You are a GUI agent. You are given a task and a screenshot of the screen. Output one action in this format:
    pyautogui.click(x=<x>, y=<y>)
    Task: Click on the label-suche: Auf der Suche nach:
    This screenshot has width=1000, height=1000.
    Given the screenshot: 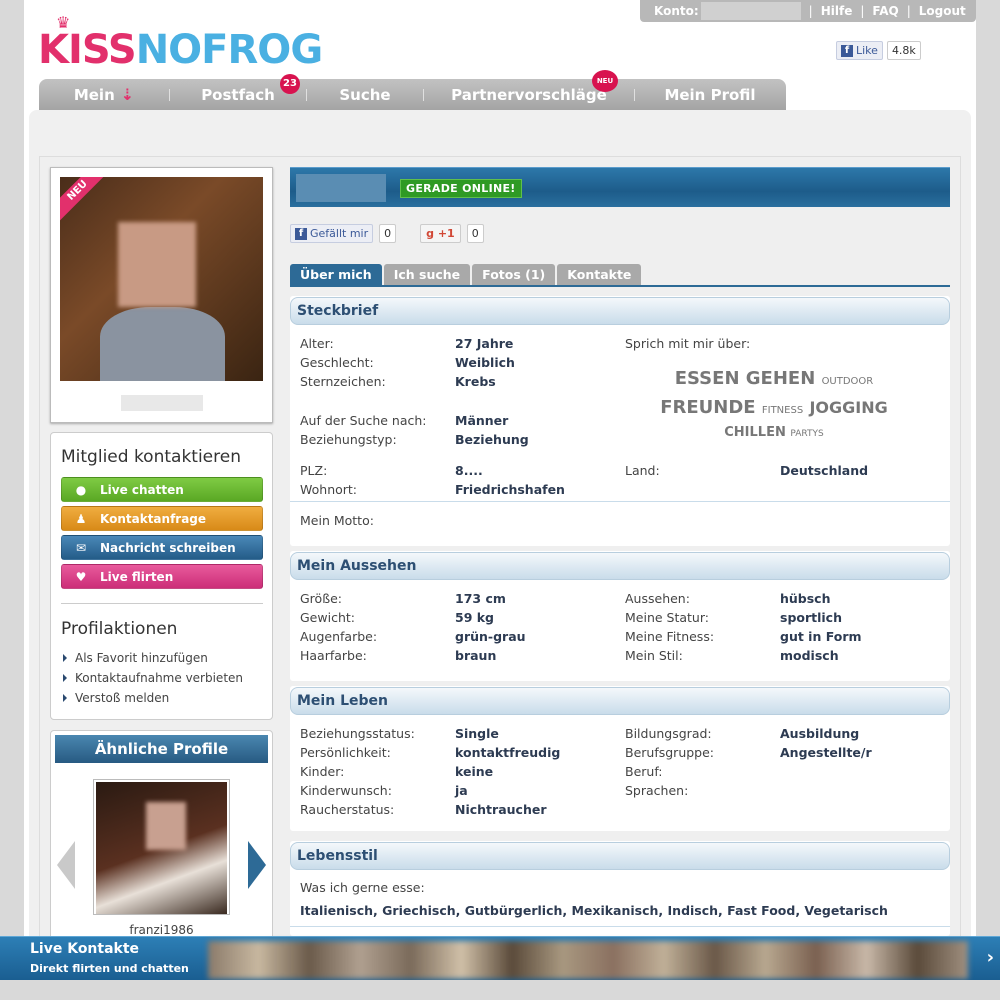 What is the action you would take?
    pyautogui.click(x=363, y=420)
    